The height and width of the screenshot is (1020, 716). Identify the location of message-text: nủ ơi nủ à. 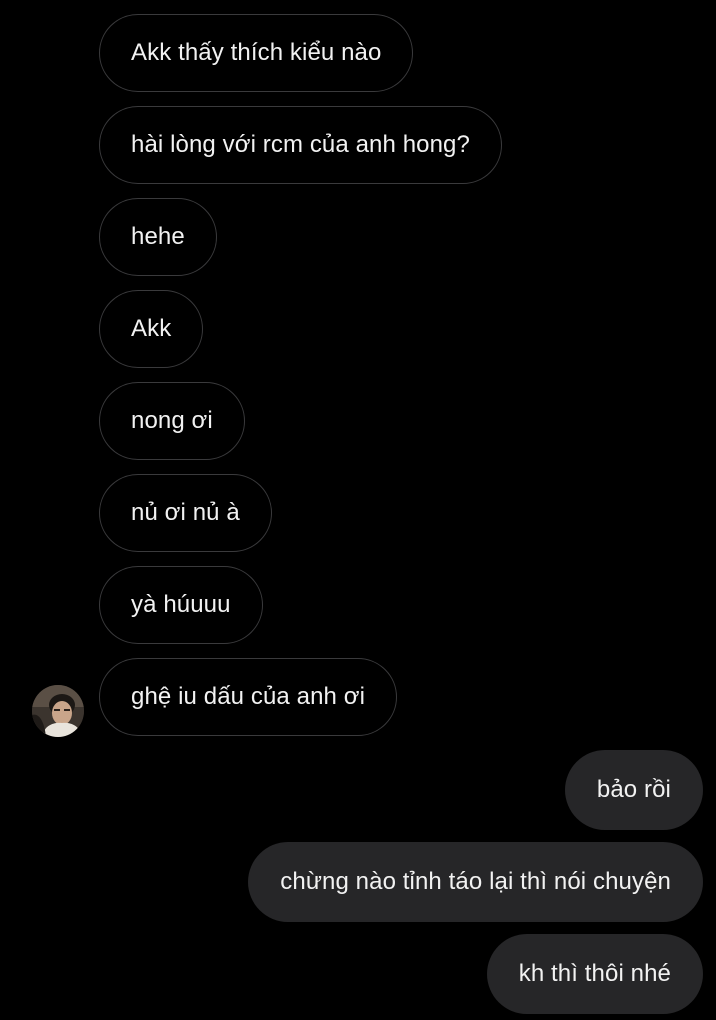
(185, 512).